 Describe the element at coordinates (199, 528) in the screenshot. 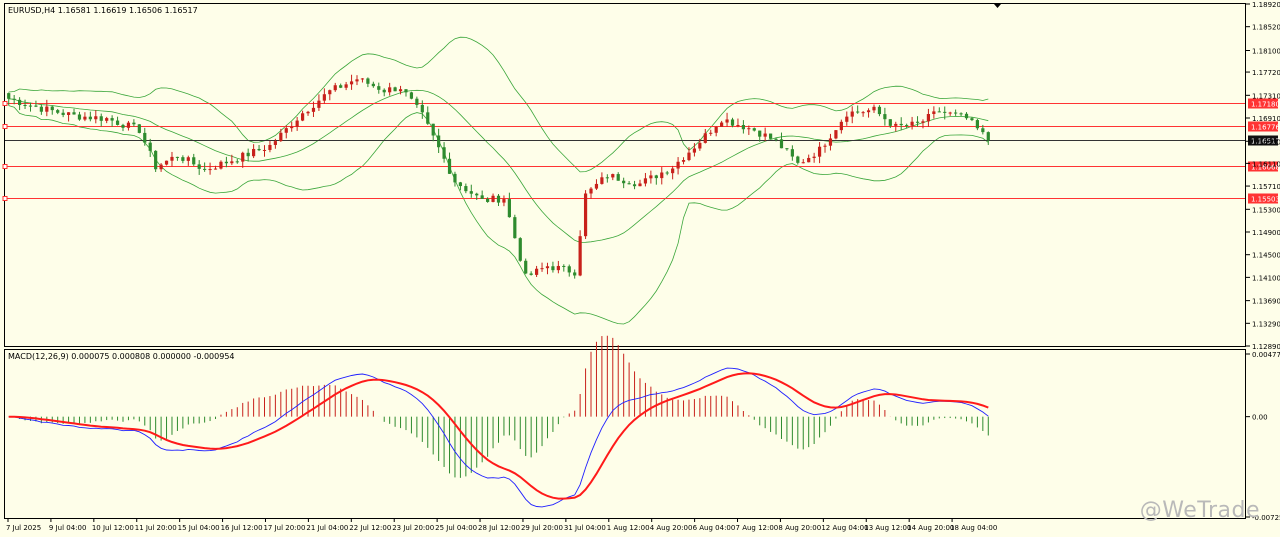

I see `time-tick-label: 15 Jul 04:00` at that location.